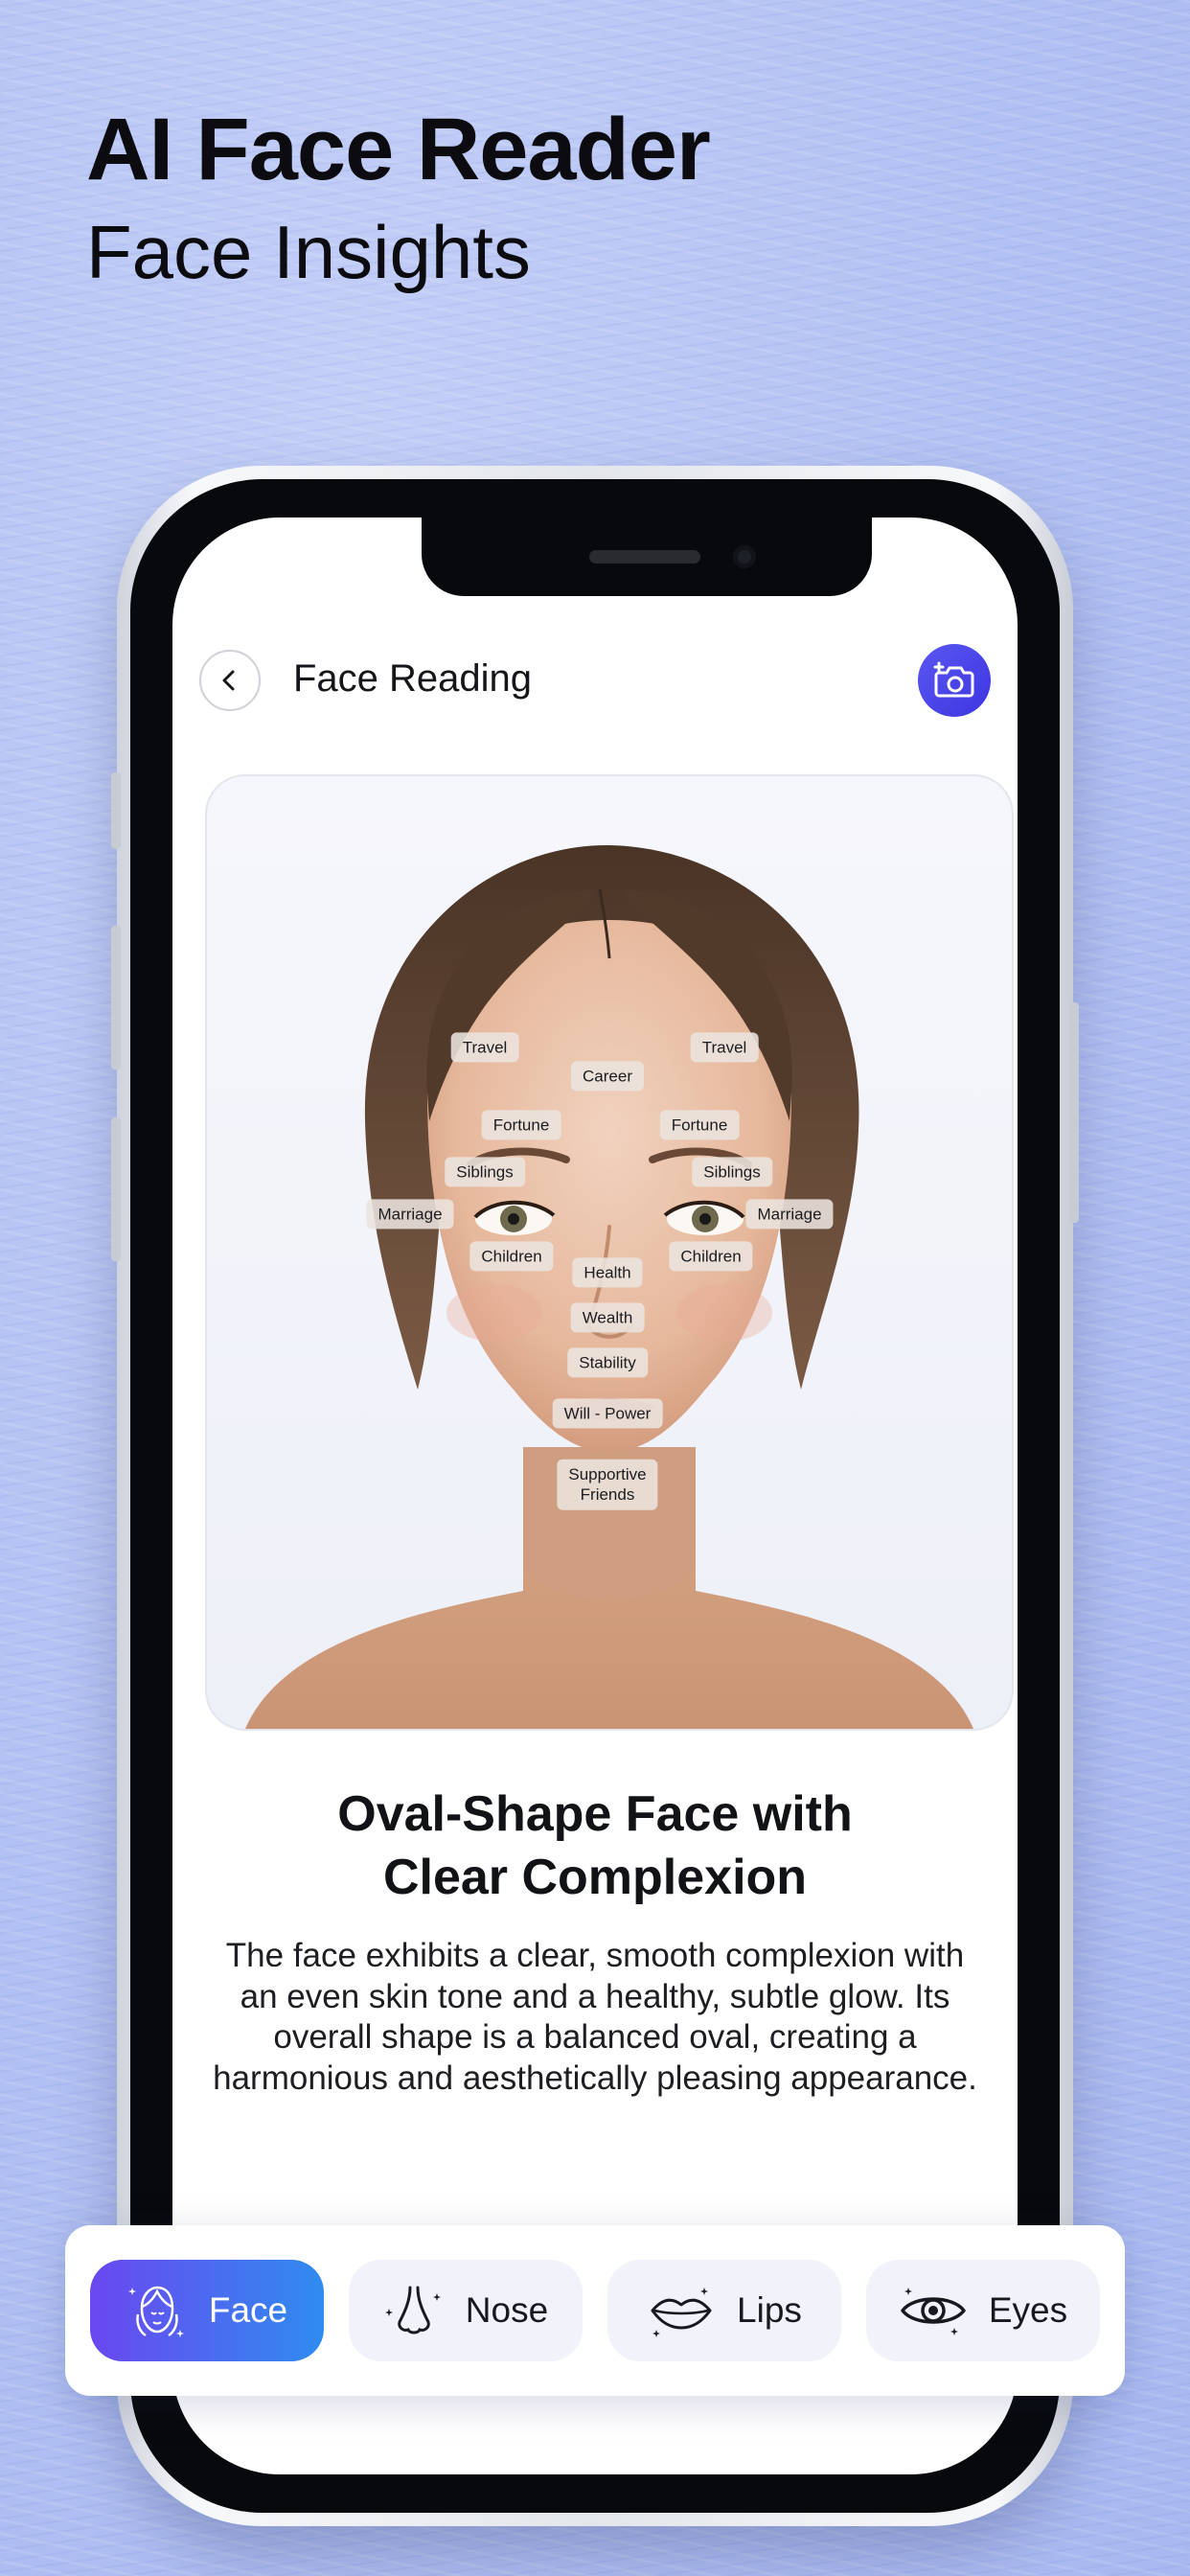 The width and height of the screenshot is (1190, 2576). What do you see at coordinates (485, 1172) in the screenshot?
I see `face-label-siblings-left: Siblings` at bounding box center [485, 1172].